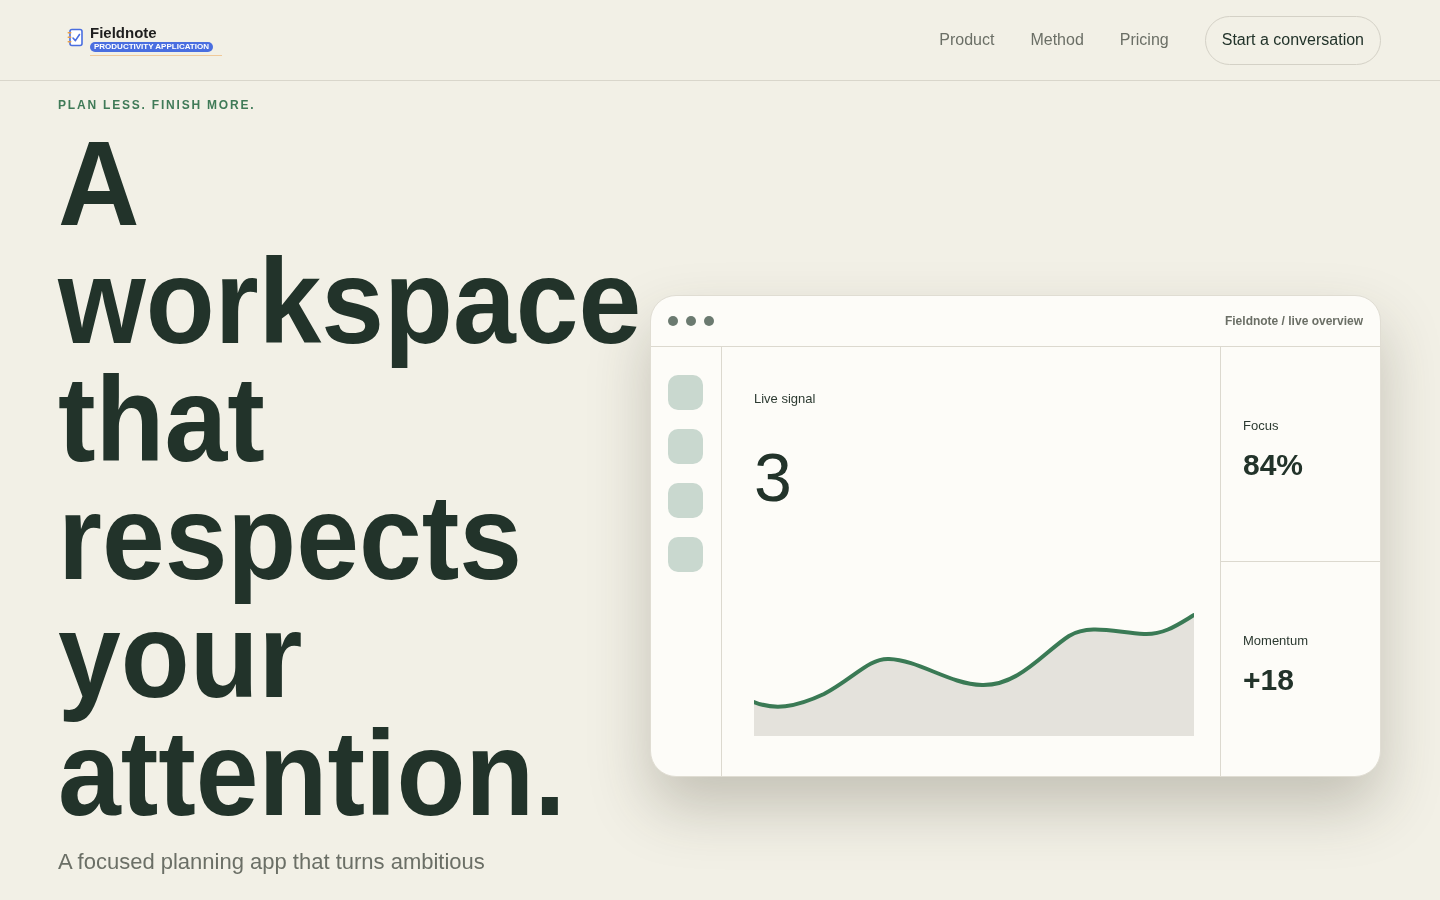 This screenshot has height=900, width=1440. What do you see at coordinates (157, 105) in the screenshot?
I see `eyebrow-text: PLAN LESS. FINISH MORE.` at bounding box center [157, 105].